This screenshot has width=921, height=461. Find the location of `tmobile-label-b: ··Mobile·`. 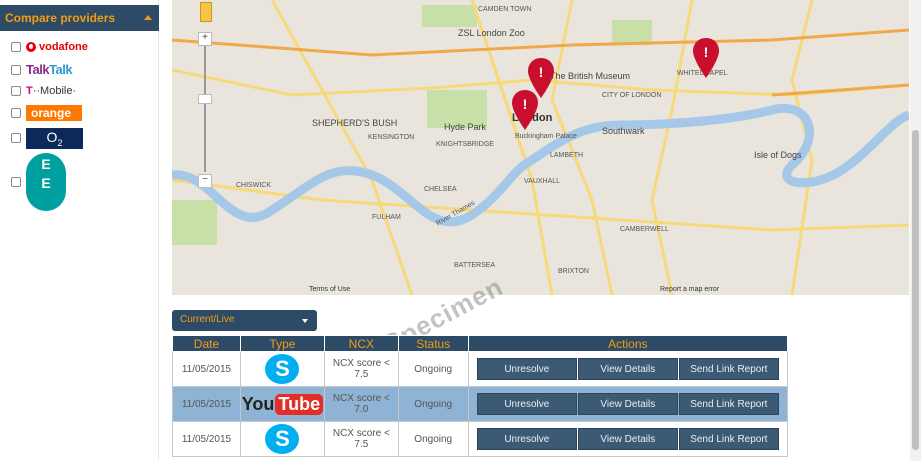

tmobile-label-b: ··Mobile· is located at coordinates (54, 91).